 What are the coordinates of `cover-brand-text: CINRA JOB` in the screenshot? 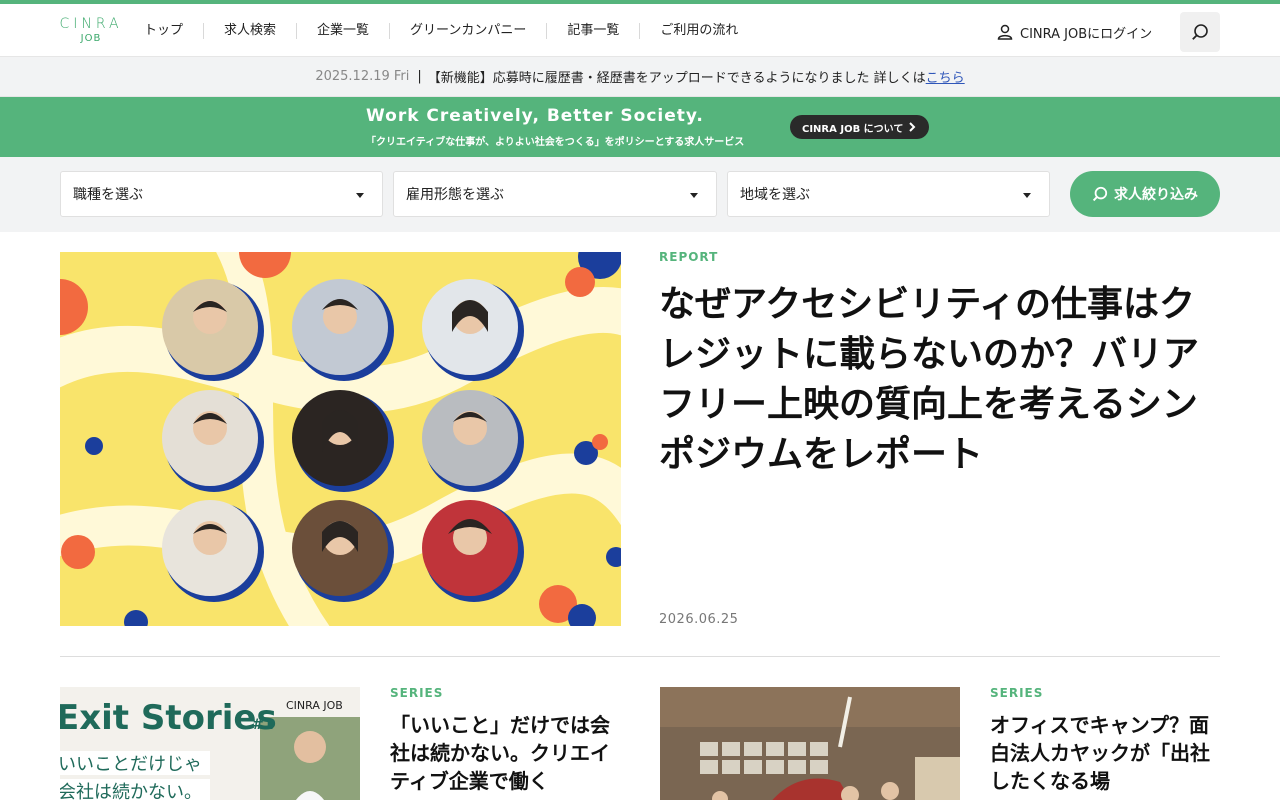 It's located at (314, 705).